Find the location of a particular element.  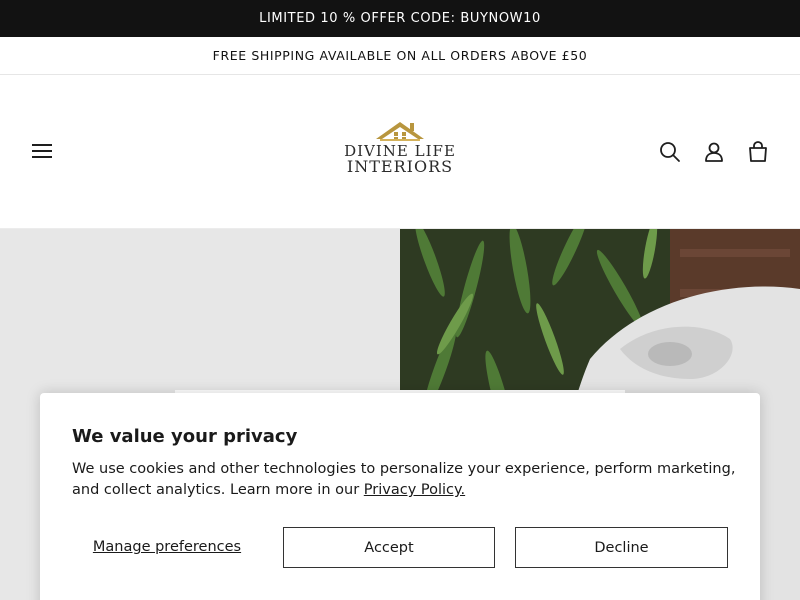

cookie-title: We value your privacy is located at coordinates (185, 436).